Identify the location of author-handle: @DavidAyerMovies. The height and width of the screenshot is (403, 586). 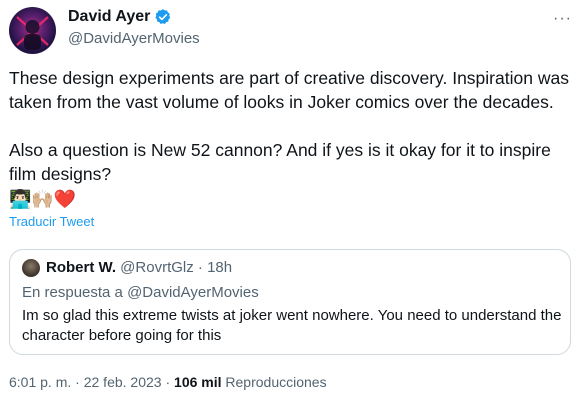
(134, 38).